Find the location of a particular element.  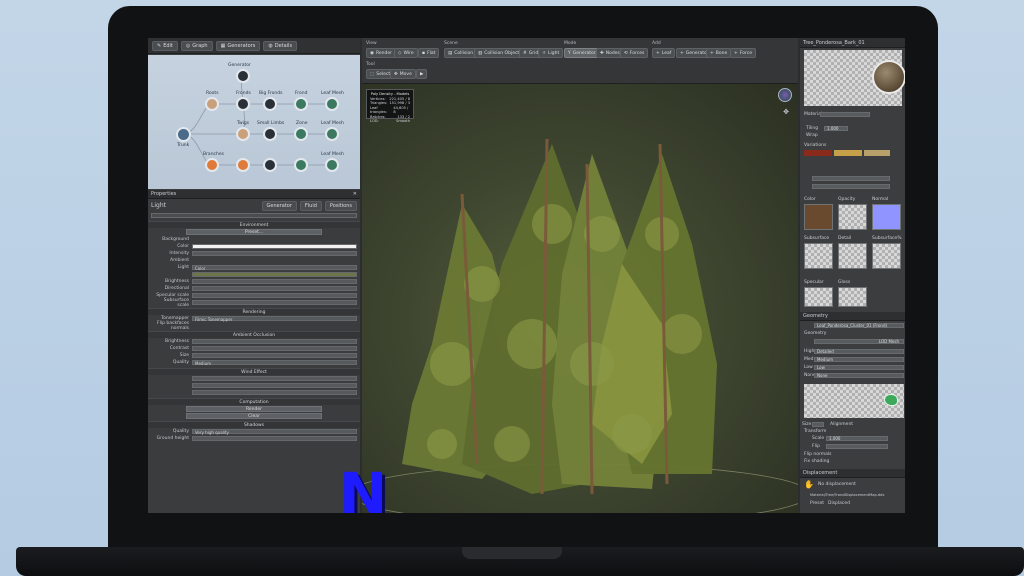

lod-med-field: Medium is located at coordinates (859, 359).